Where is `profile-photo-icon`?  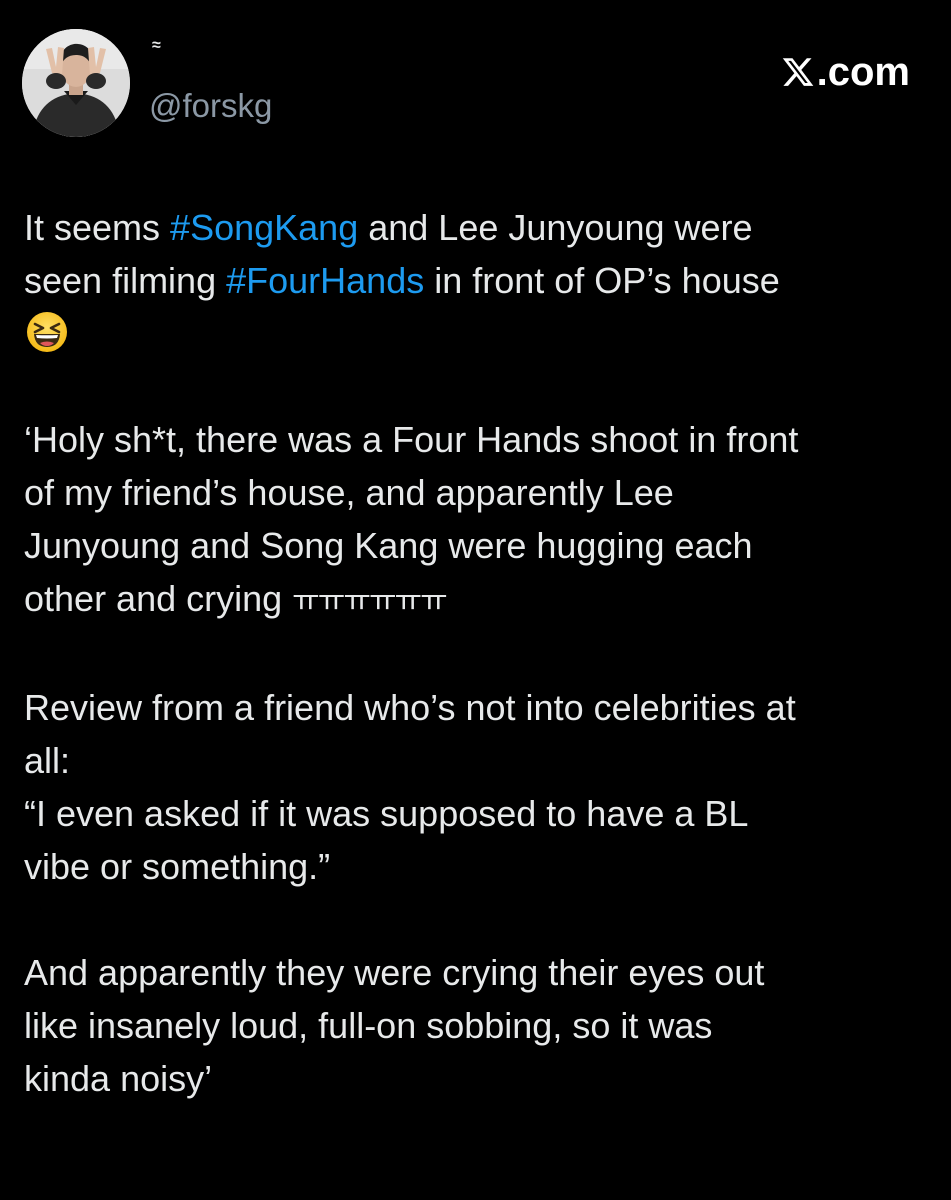
profile-photo-icon is located at coordinates (76, 83).